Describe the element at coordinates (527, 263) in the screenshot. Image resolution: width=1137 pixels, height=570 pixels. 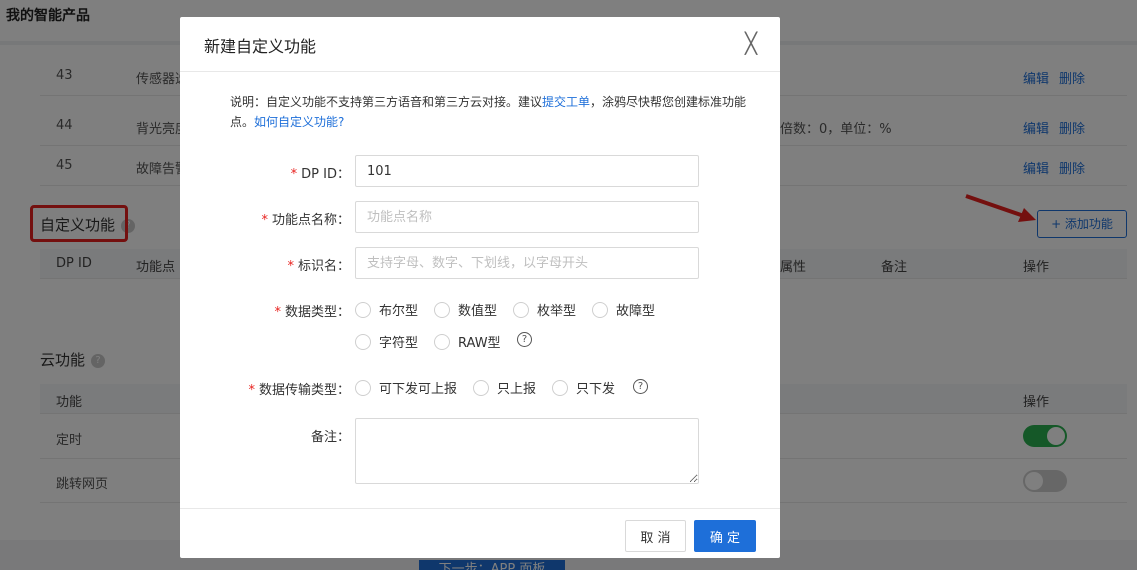
I see `identifier-input` at that location.